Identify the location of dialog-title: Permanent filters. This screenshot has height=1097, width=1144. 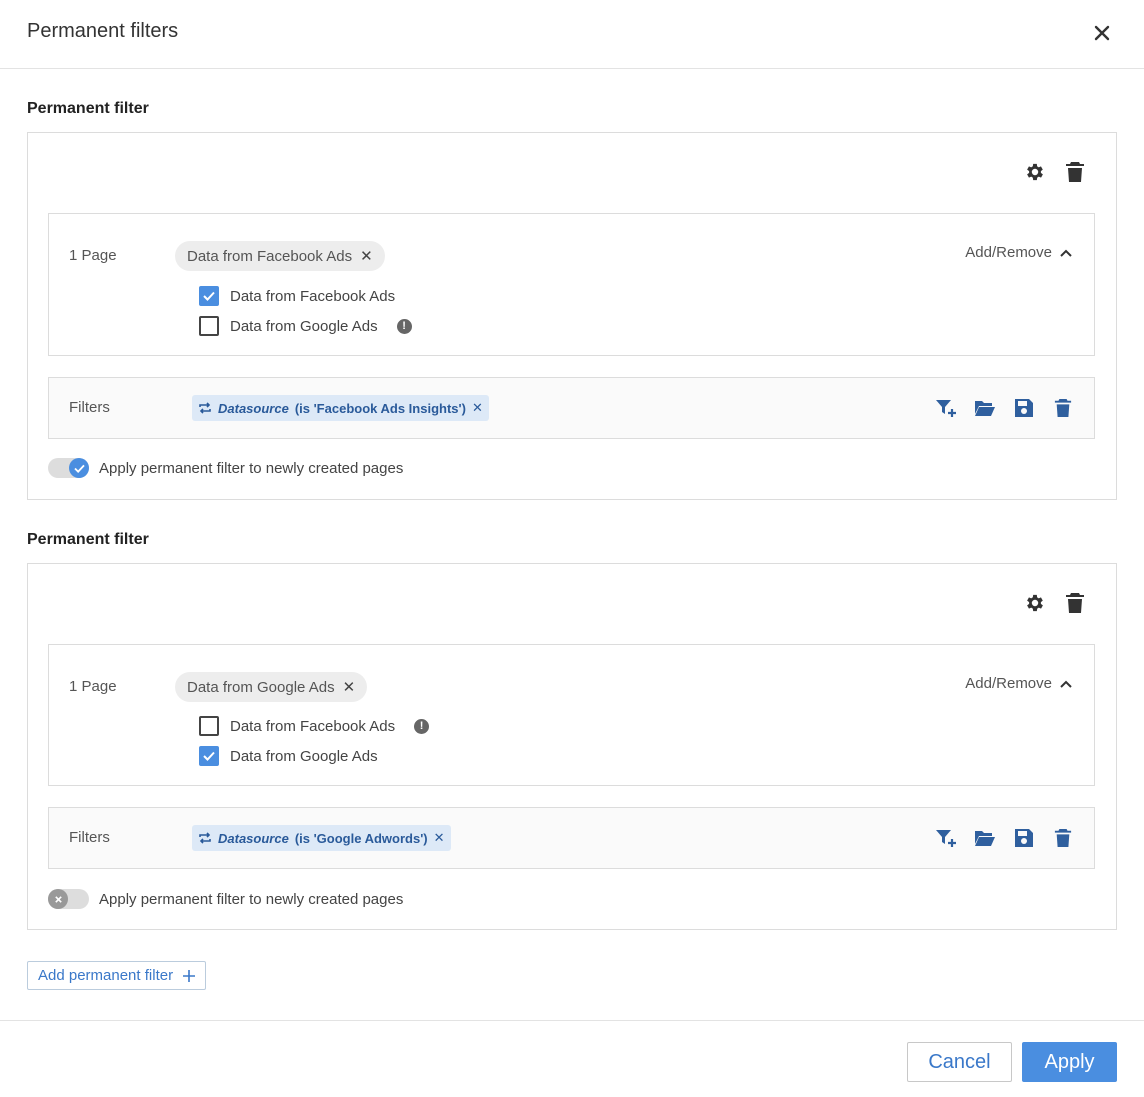
(103, 31).